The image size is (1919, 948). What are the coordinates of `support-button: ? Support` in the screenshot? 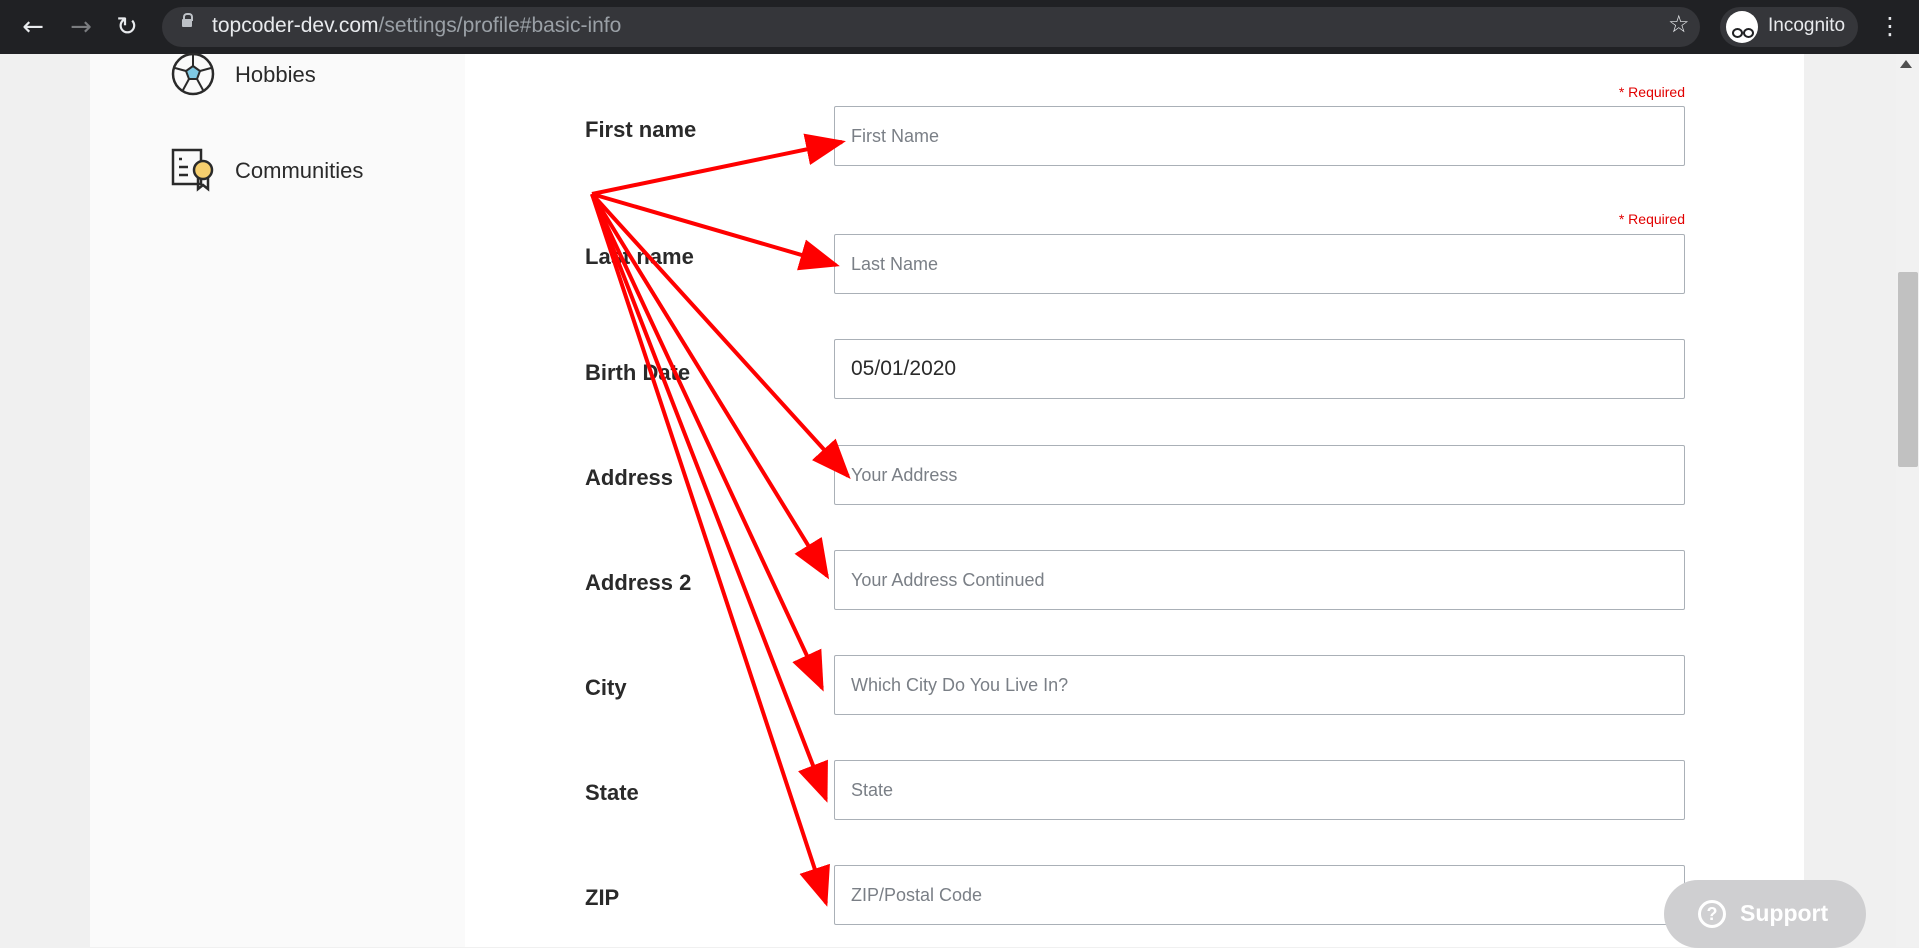 It's located at (1765, 914).